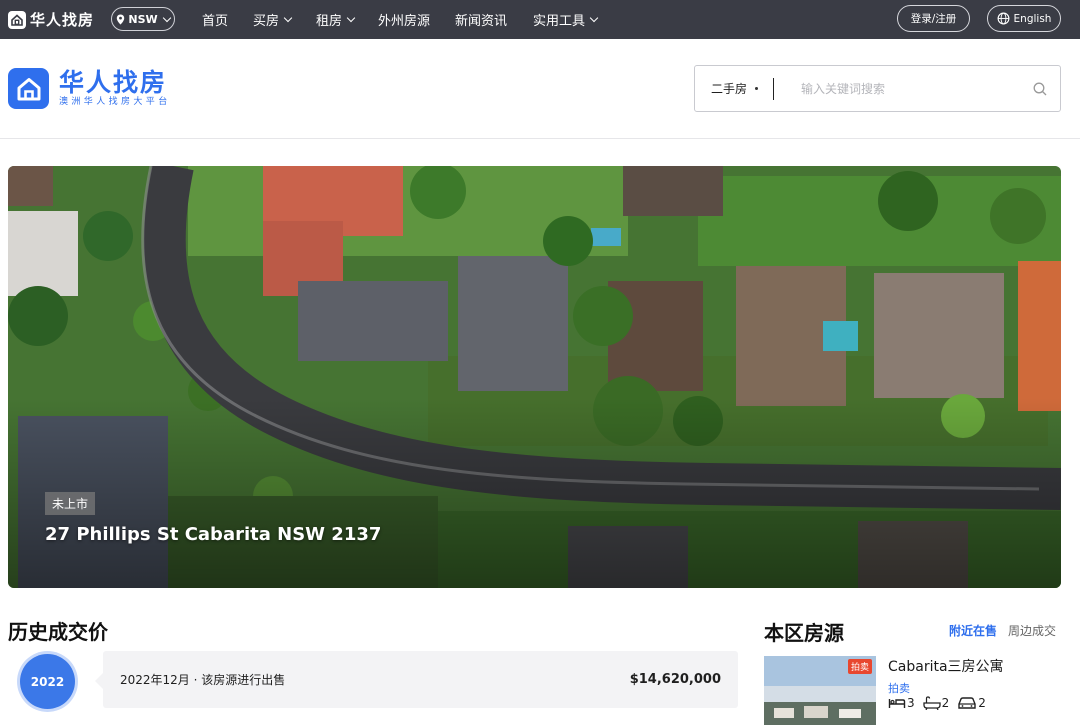  Describe the element at coordinates (416, 679) in the screenshot. I see `history-record-card: 2022年12月 · 该房源进行出售 $14,620,000` at that location.